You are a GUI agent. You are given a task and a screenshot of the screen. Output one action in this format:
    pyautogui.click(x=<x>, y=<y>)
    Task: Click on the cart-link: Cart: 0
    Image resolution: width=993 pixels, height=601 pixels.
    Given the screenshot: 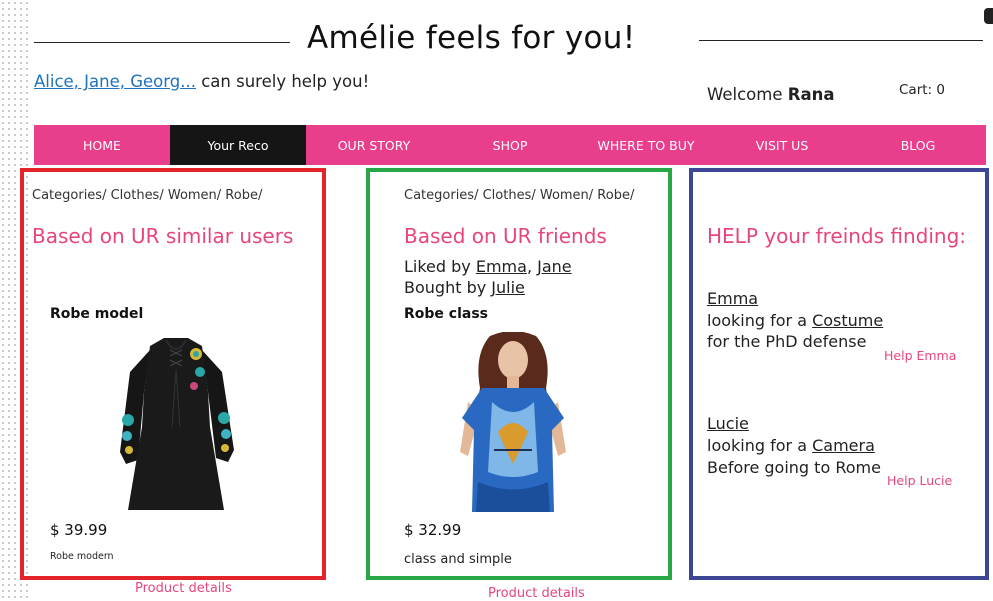 What is the action you would take?
    pyautogui.click(x=922, y=90)
    